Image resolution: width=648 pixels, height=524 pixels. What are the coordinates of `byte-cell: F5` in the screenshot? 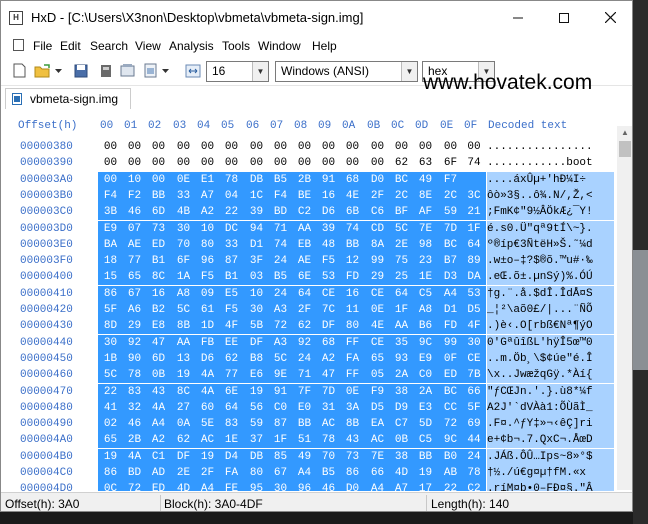 It's located at (207, 277).